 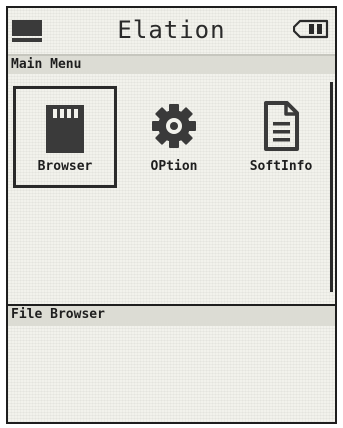 I want to click on menu-item-browser: Browser, so click(x=65, y=137).